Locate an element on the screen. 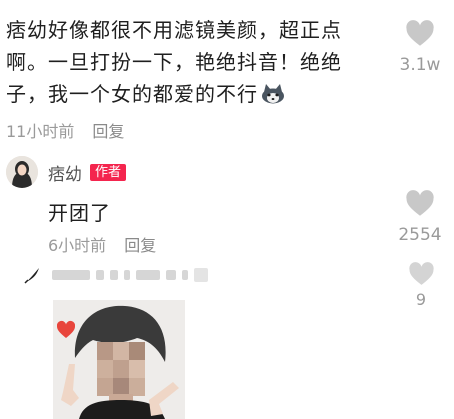 The width and height of the screenshot is (454, 419). third-comment-like: 9 is located at coordinates (421, 285).